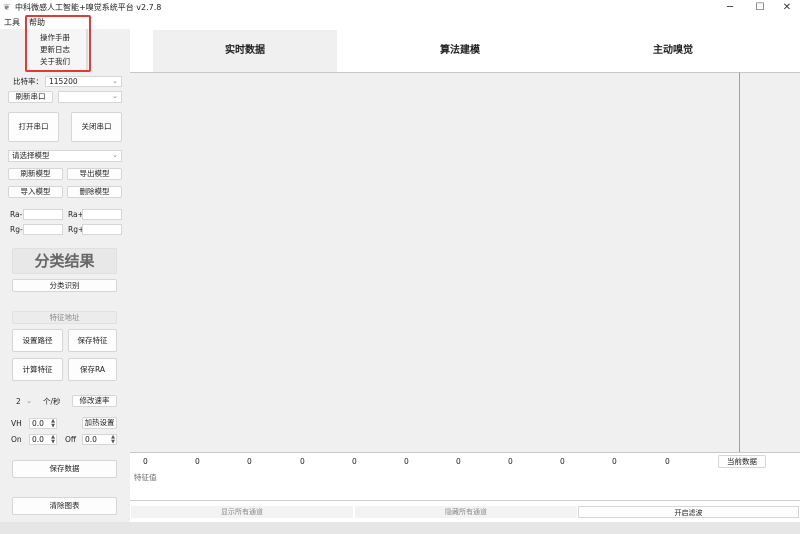  I want to click on rg-plus-input, so click(102, 229).